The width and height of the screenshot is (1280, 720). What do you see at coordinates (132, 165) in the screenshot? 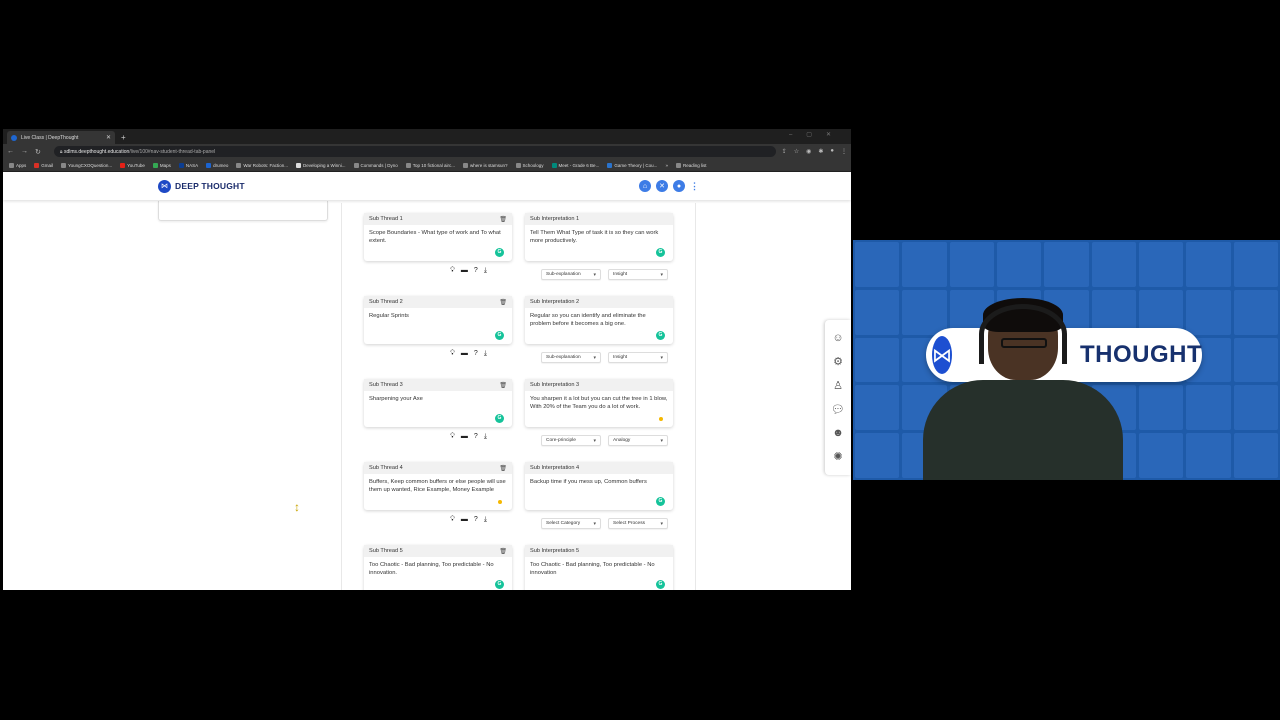
I see `bookmark-youtube: YouTube` at bounding box center [132, 165].